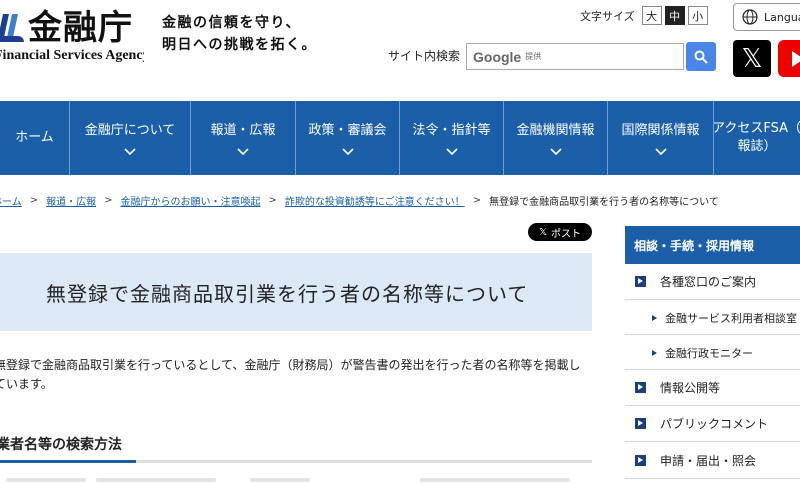  Describe the element at coordinates (497, 56) in the screenshot. I see `google-logo: Google` at that location.